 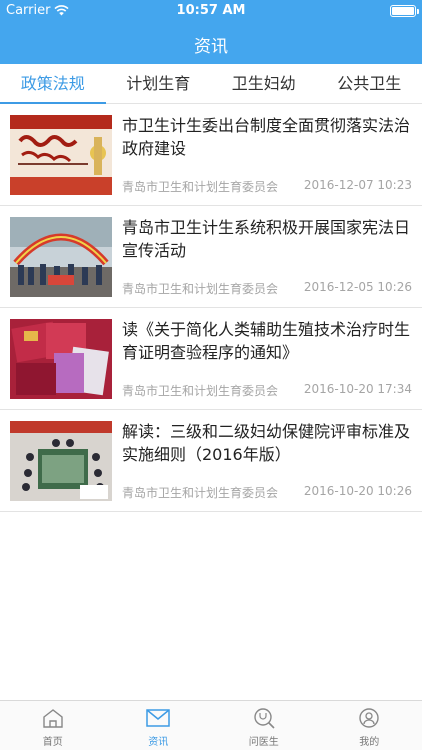 I want to click on news-meta: 青岛市卫生和计划生育委员会 2016-10-20 10:26, so click(x=267, y=492).